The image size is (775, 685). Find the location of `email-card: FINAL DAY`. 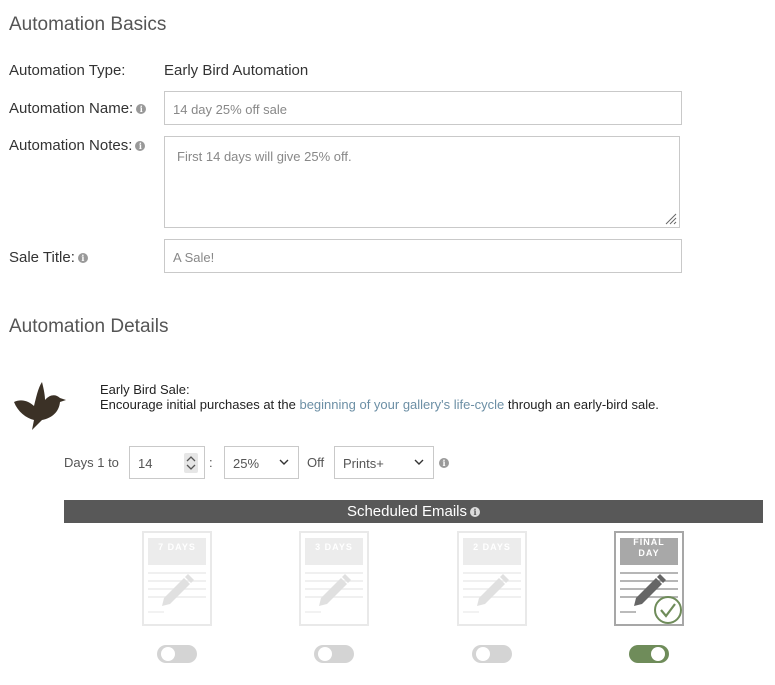

email-card: FINAL DAY is located at coordinates (649, 578).